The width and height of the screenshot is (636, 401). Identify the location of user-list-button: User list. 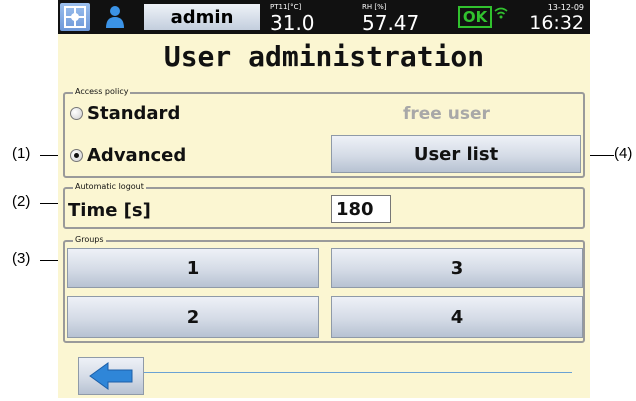
(456, 154).